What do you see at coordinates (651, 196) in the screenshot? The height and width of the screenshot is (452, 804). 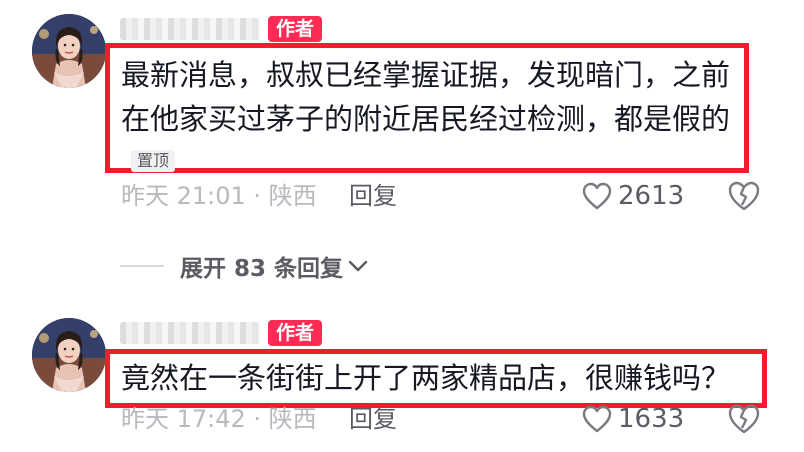 I see `like-count: 2613` at bounding box center [651, 196].